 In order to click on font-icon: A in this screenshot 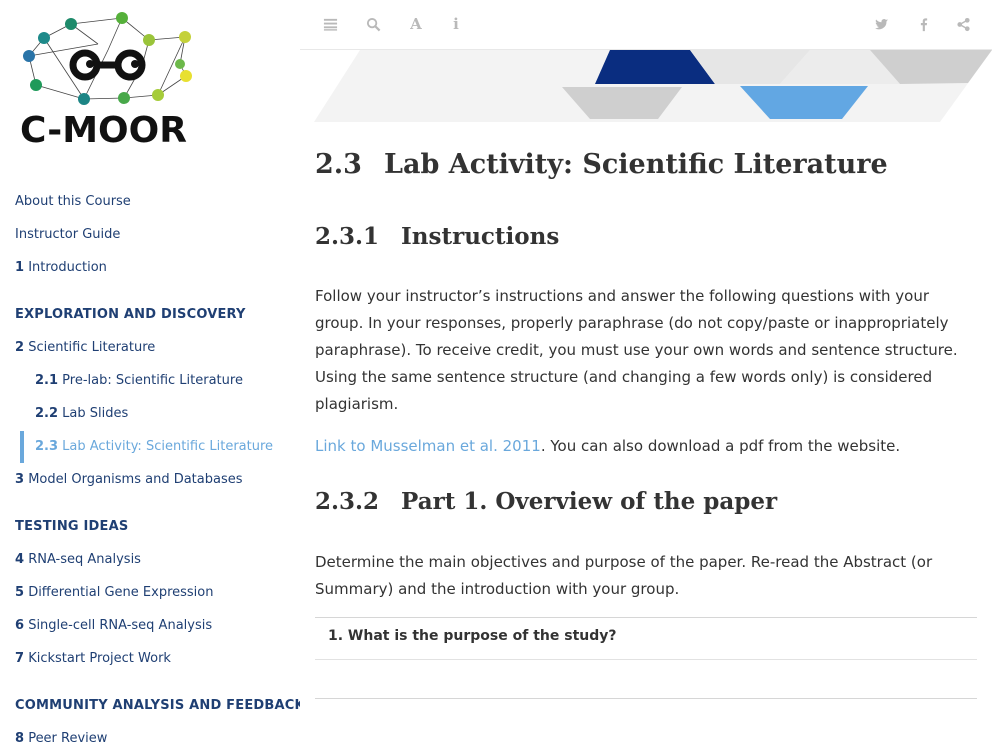, I will do `click(416, 24)`.